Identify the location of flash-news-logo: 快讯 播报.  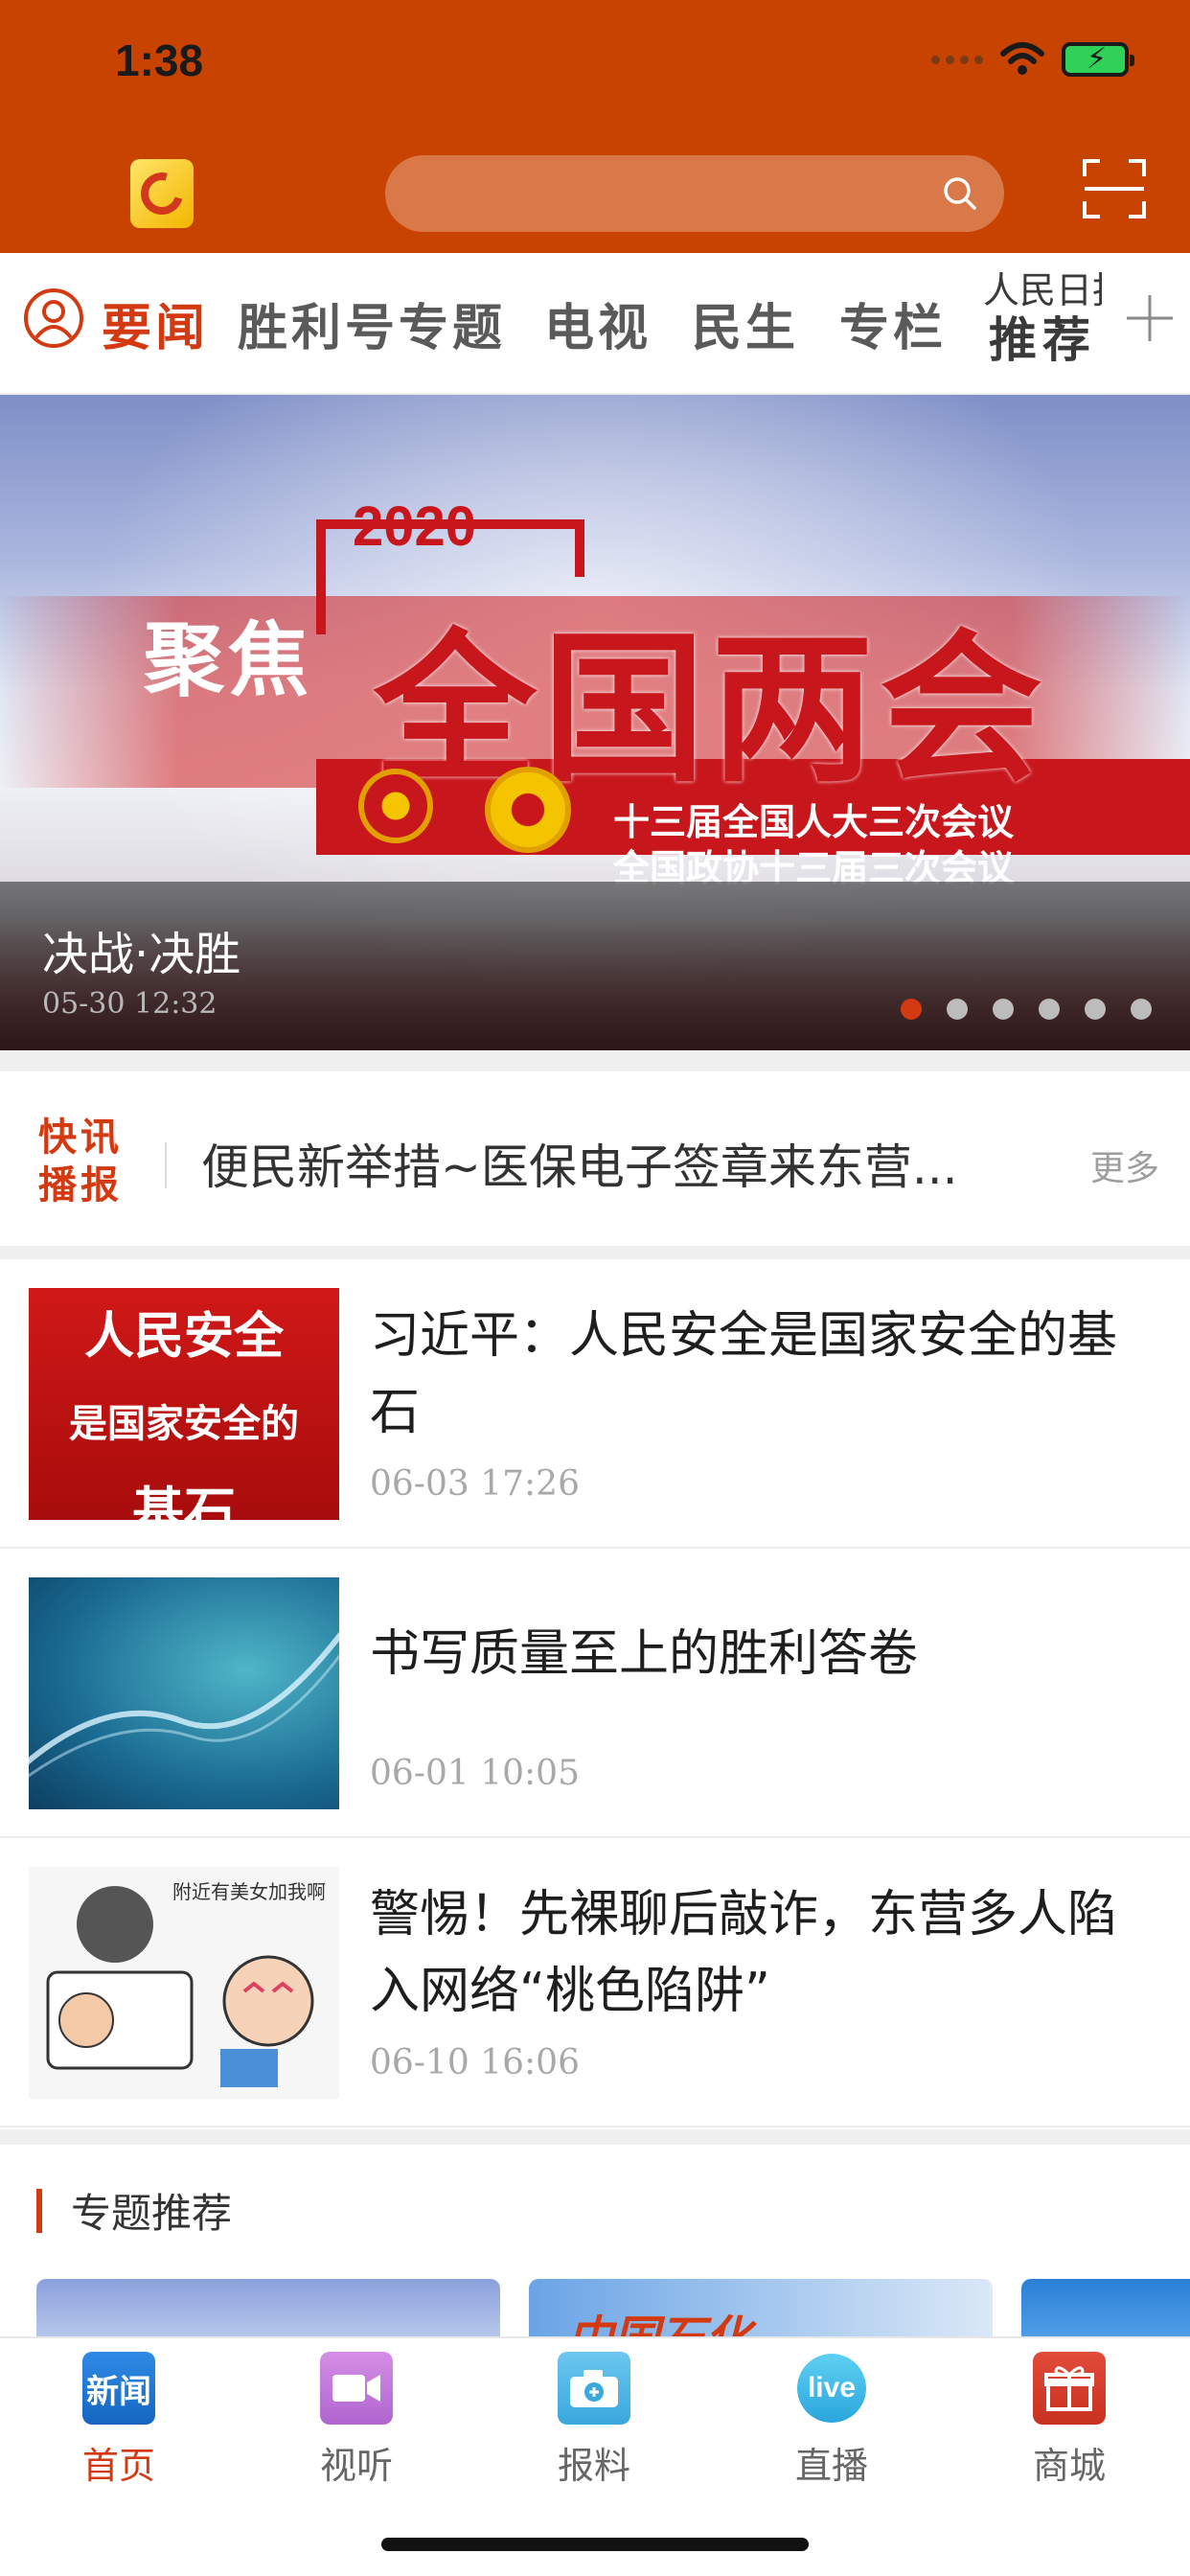
(81, 1162).